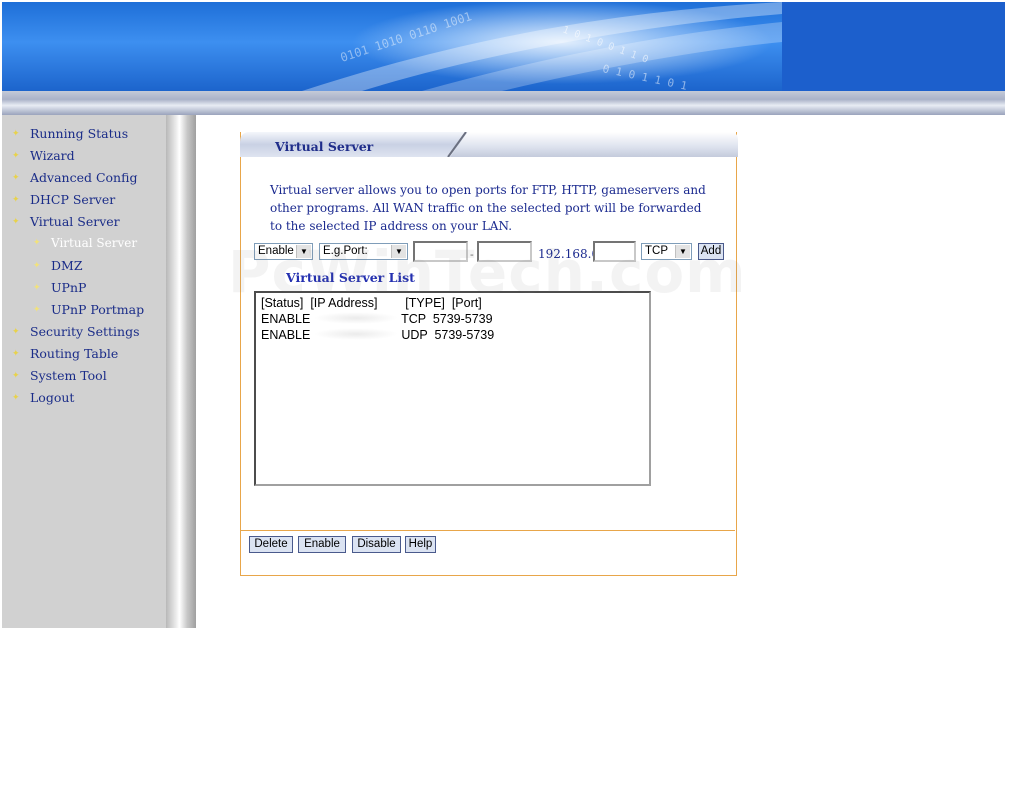  I want to click on sidebar-item-logout: ✦ Logout, so click(43, 397).